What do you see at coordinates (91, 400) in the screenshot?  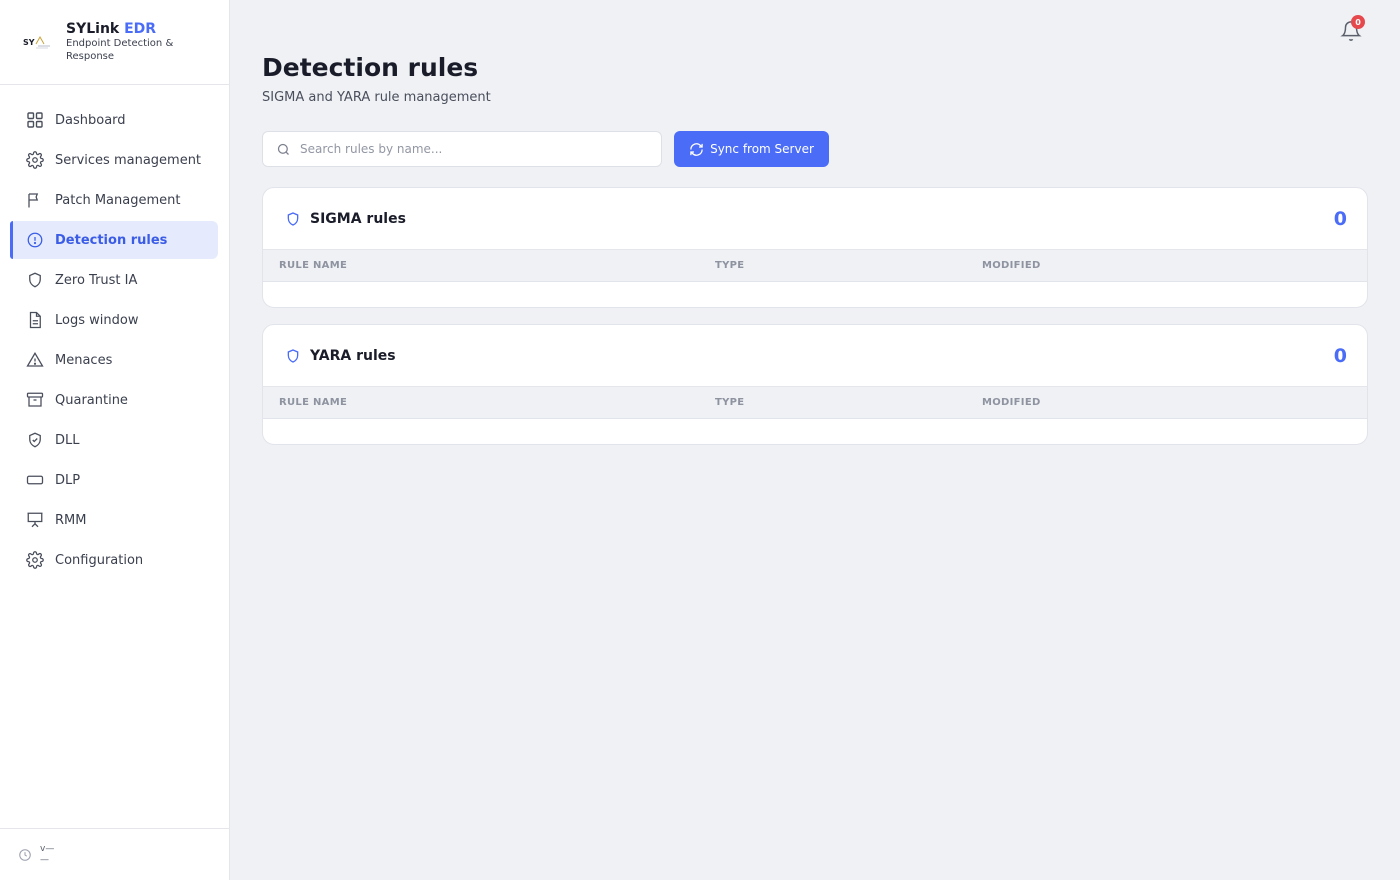 I see `sidebar-item-label: Quarantine` at bounding box center [91, 400].